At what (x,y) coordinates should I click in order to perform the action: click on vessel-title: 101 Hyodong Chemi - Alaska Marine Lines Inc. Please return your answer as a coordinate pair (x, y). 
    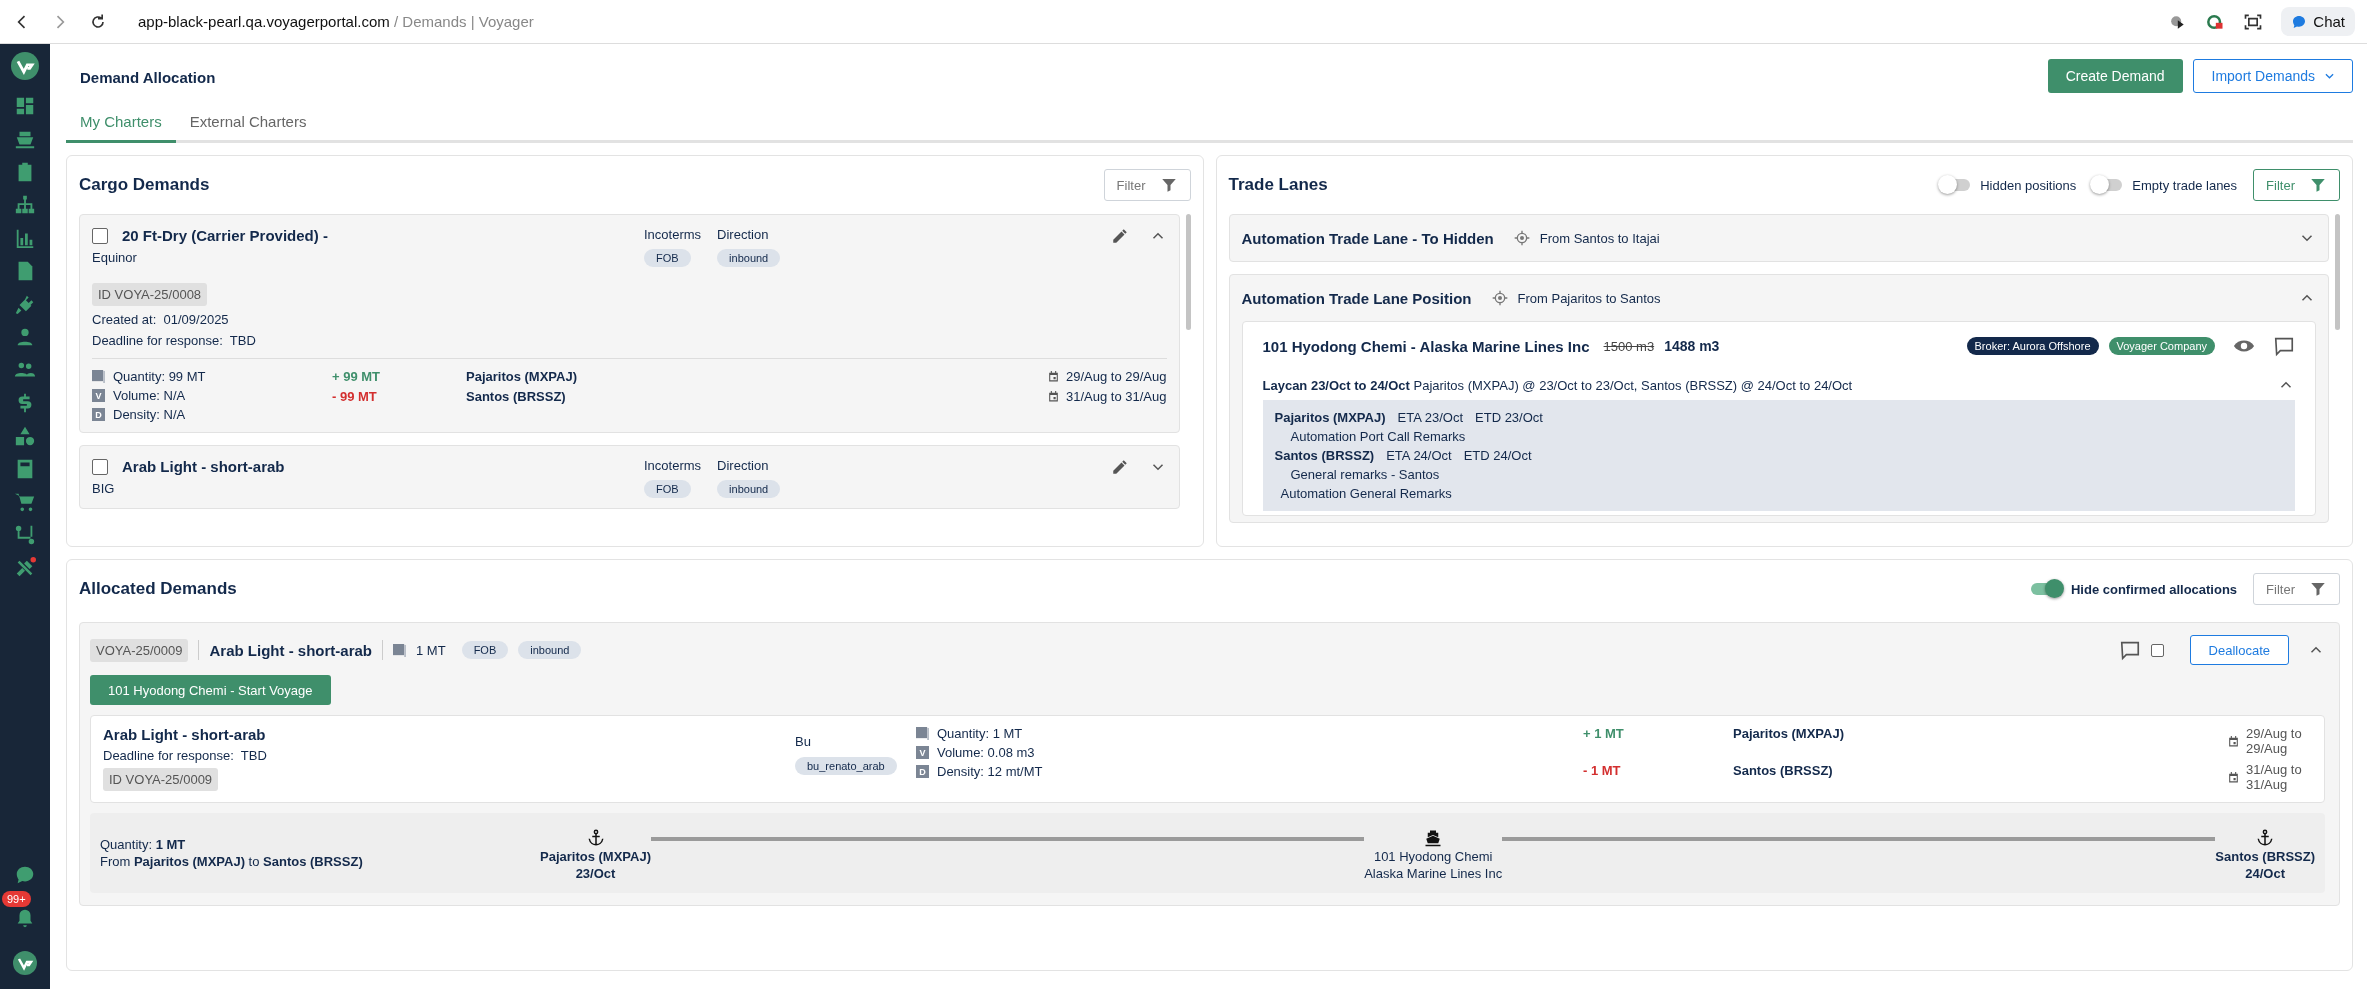
    Looking at the image, I should click on (1426, 346).